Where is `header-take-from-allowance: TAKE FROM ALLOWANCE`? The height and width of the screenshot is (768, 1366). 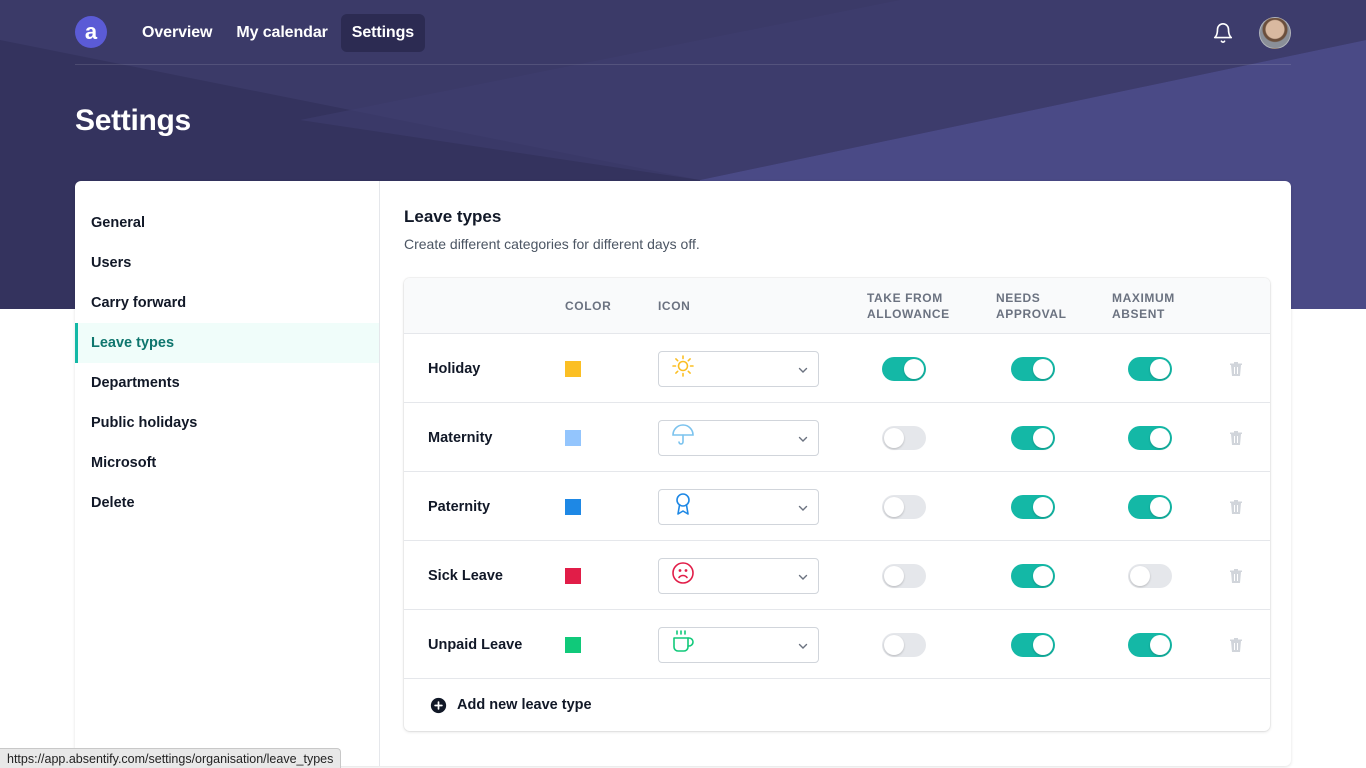 header-take-from-allowance: TAKE FROM ALLOWANCE is located at coordinates (908, 306).